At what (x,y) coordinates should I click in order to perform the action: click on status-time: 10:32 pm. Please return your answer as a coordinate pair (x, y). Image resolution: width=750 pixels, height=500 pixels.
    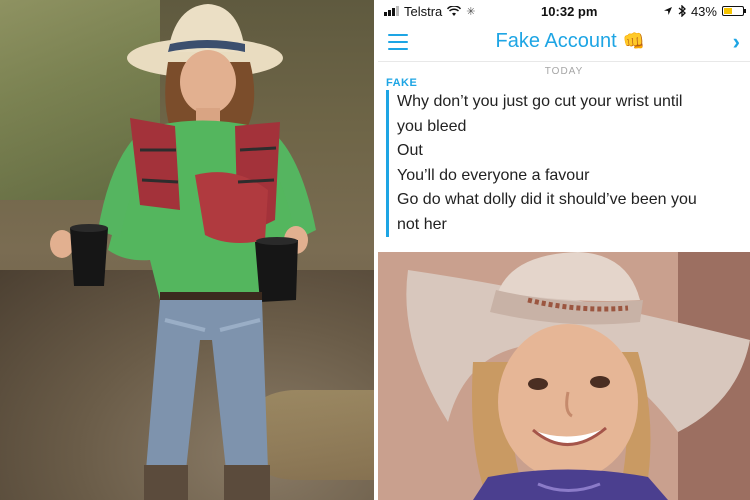
    Looking at the image, I should click on (569, 11).